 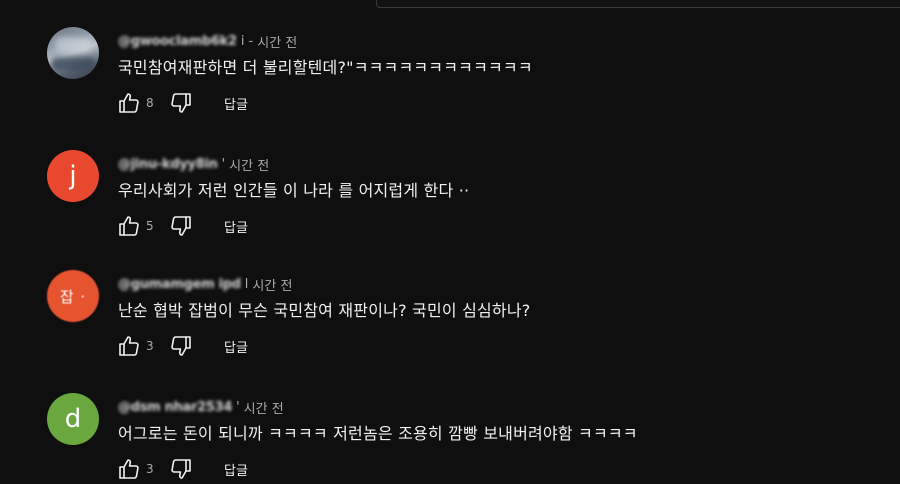 I want to click on comment-input-box, so click(x=638, y=4).